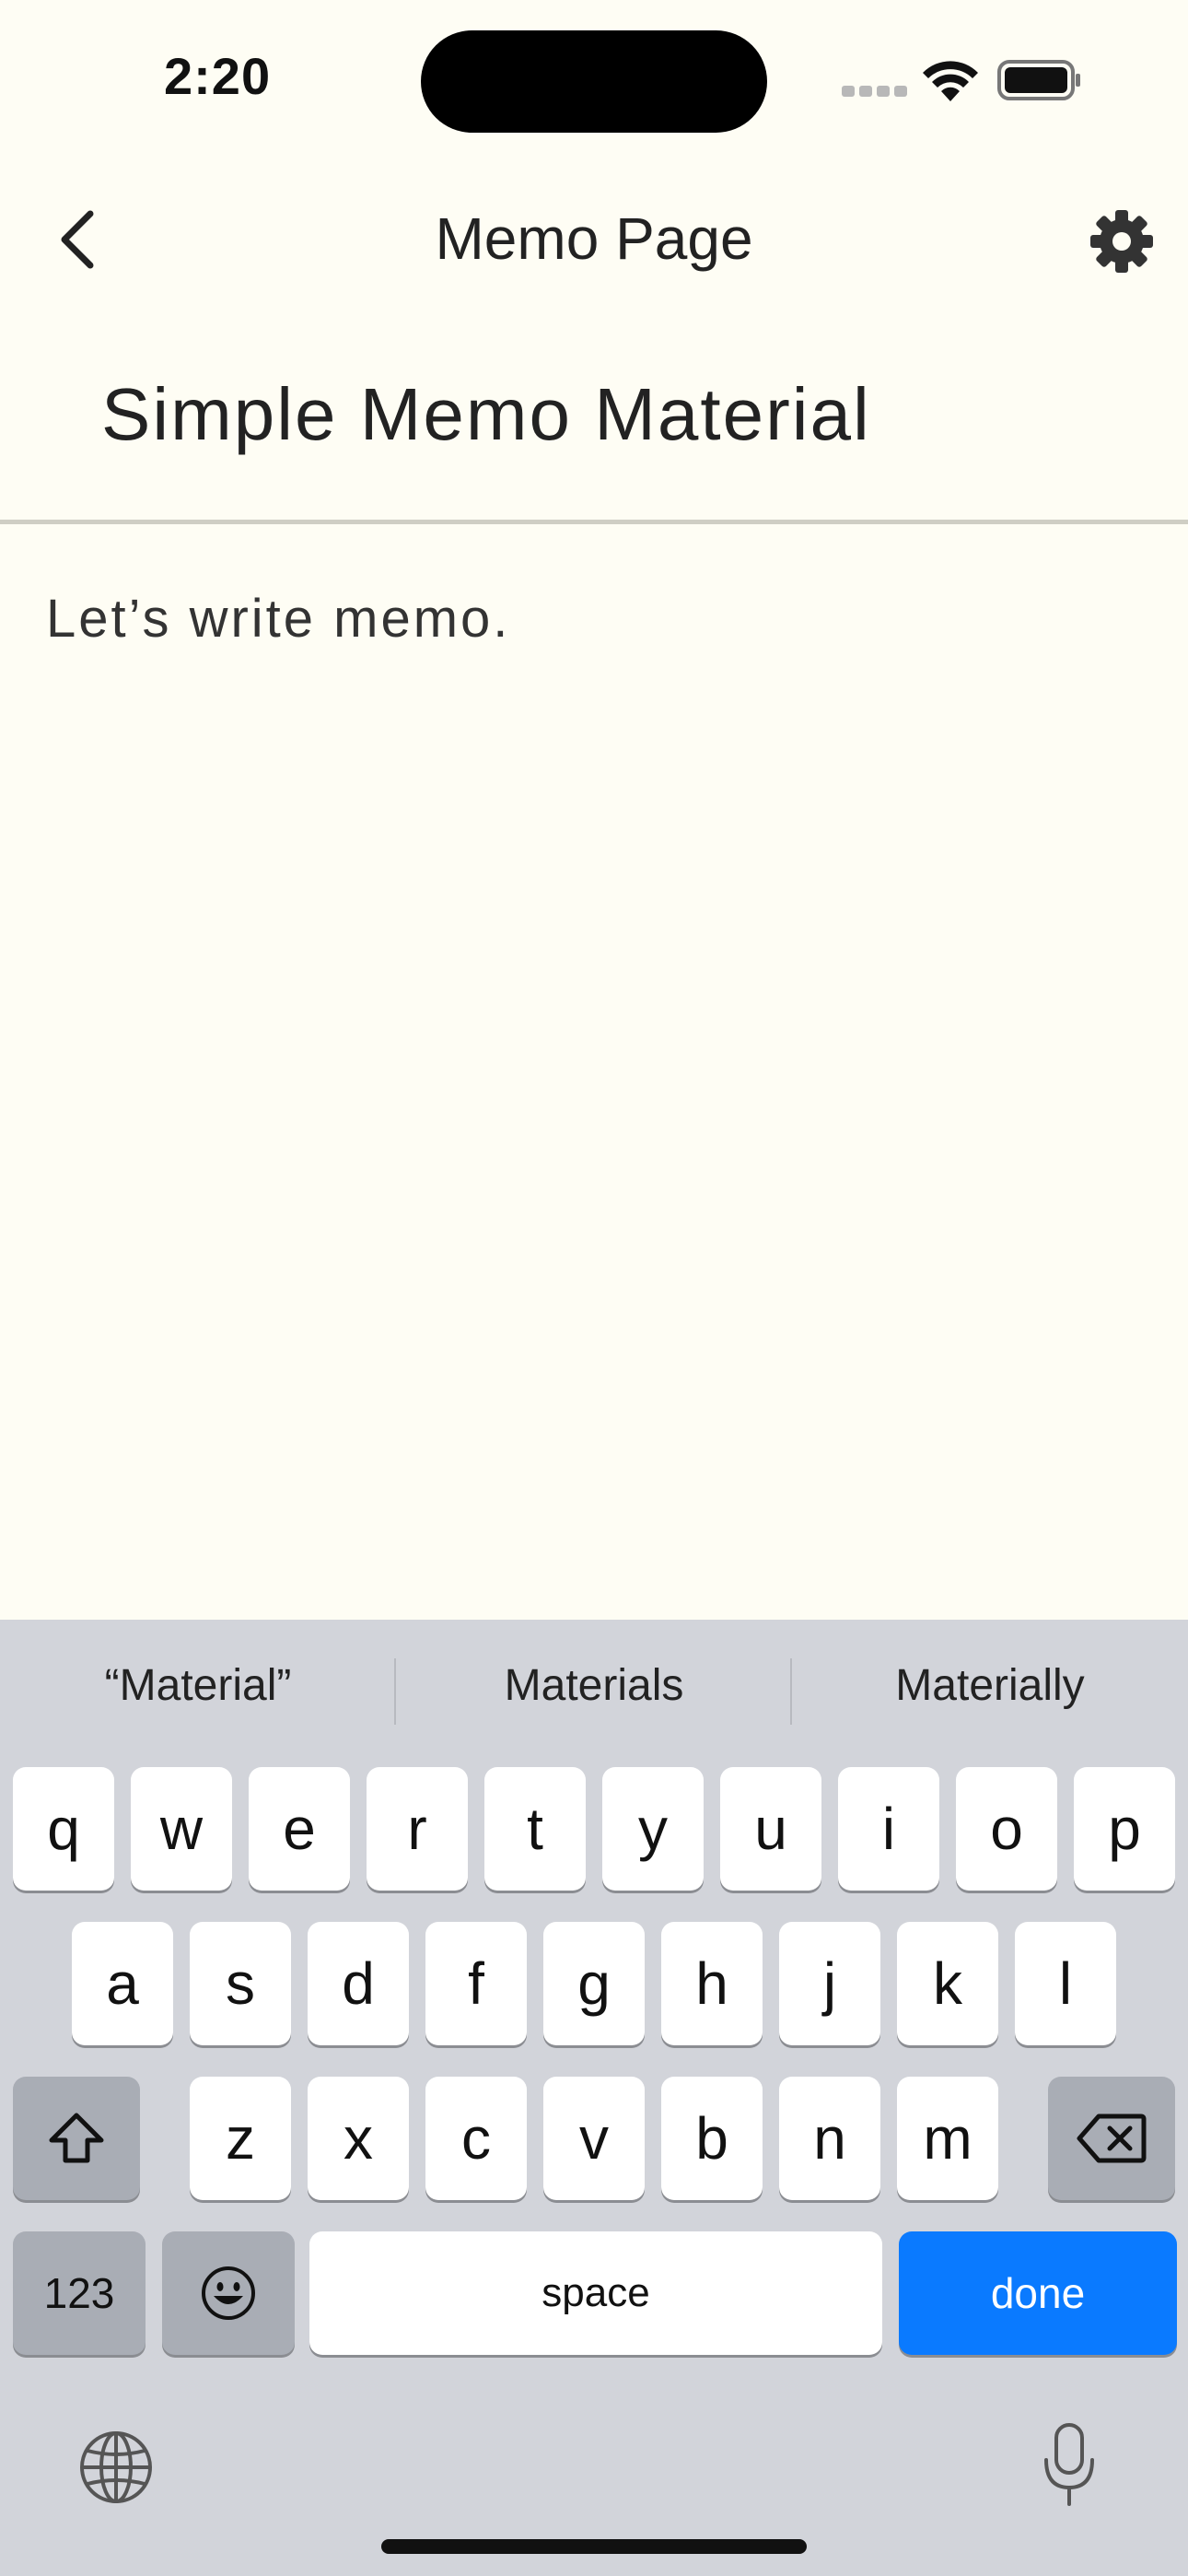 The height and width of the screenshot is (2576, 1188). What do you see at coordinates (653, 1829) in the screenshot?
I see `key-y: y` at bounding box center [653, 1829].